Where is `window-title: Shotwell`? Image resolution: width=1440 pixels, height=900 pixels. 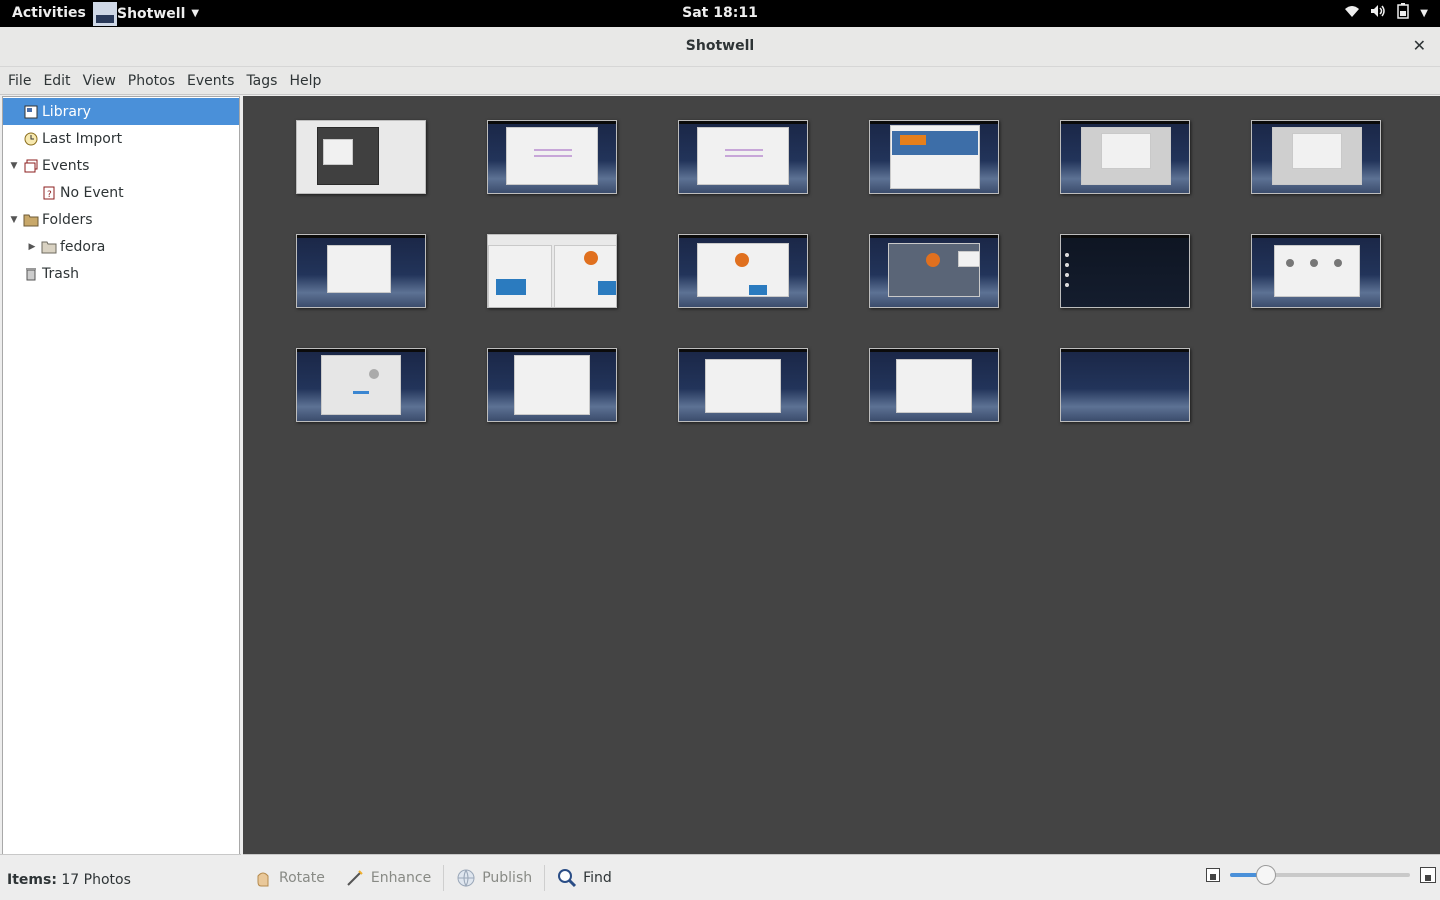
window-title: Shotwell is located at coordinates (720, 46).